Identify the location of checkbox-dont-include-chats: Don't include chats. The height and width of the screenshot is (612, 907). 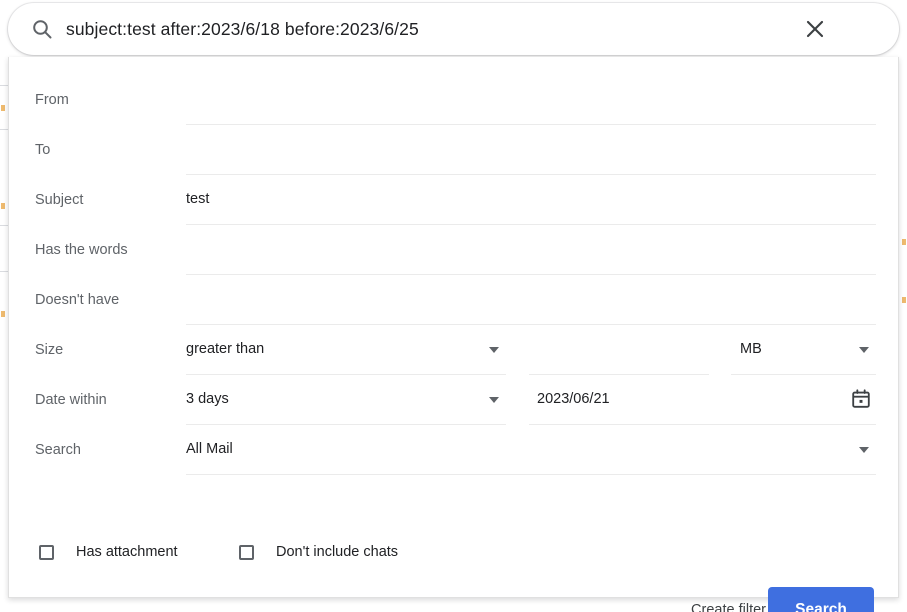
(318, 552).